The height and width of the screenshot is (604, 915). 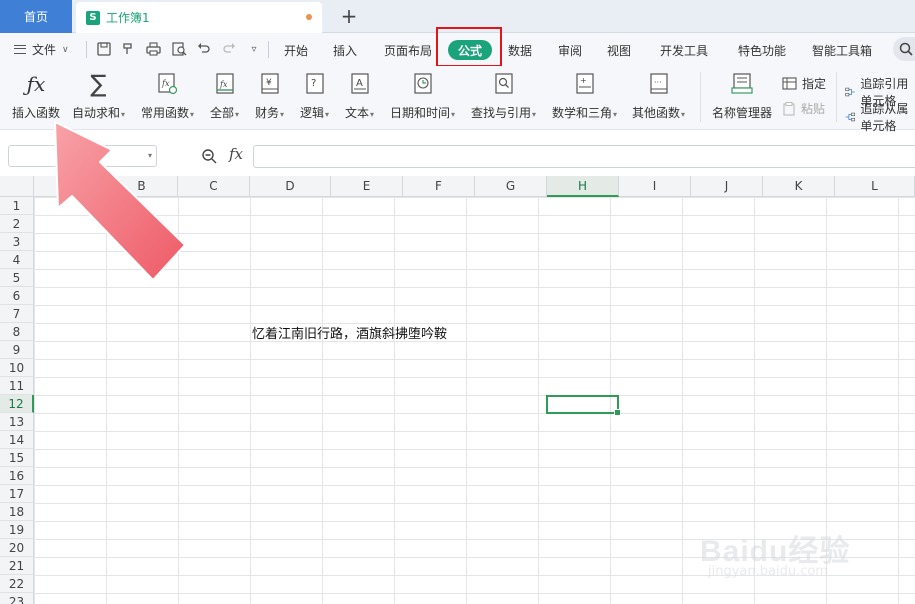 I want to click on row-header-19: 19, so click(x=17, y=530).